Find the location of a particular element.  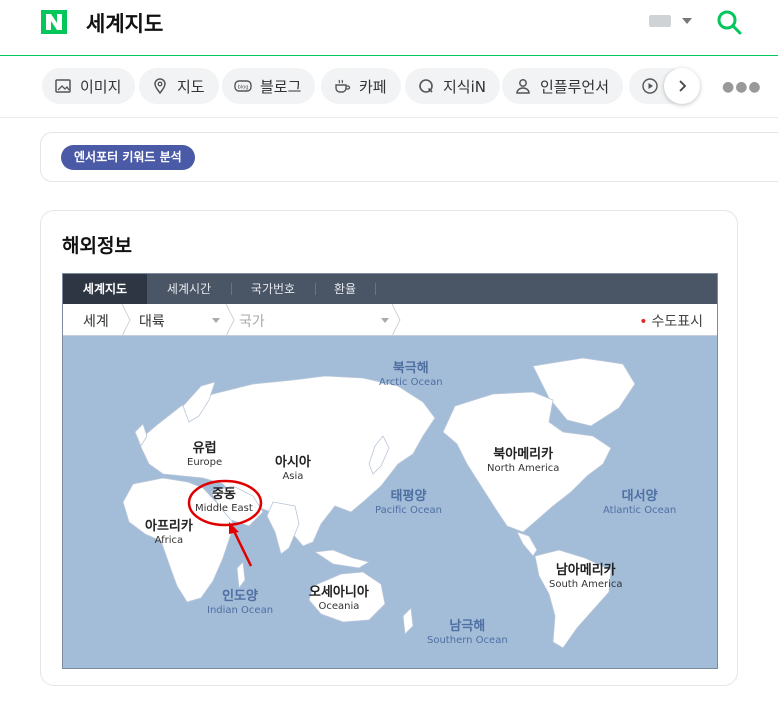

label-north-america: 북아메리카 North America is located at coordinates (523, 460).